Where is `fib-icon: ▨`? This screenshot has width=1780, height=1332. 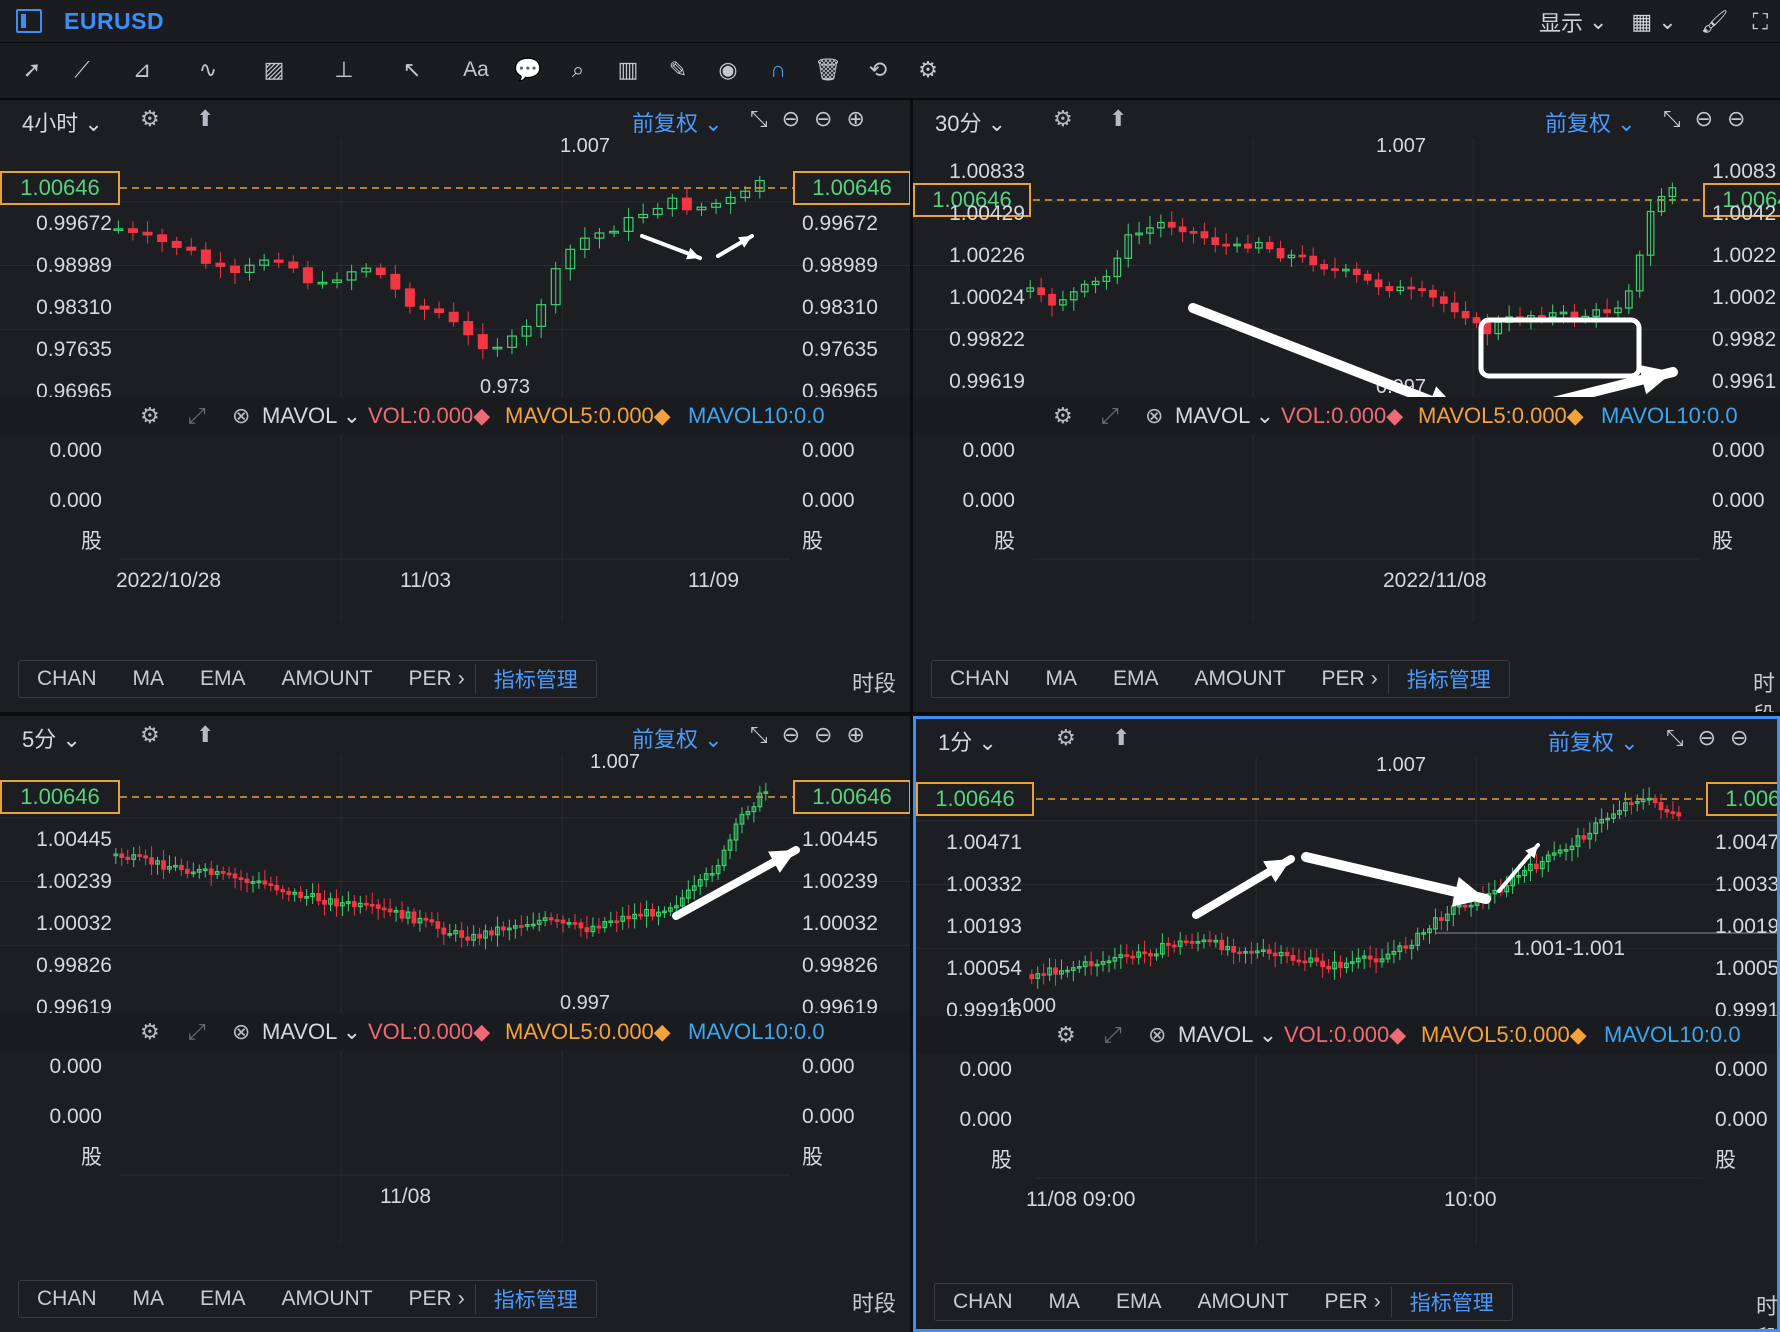 fib-icon: ▨ is located at coordinates (274, 70).